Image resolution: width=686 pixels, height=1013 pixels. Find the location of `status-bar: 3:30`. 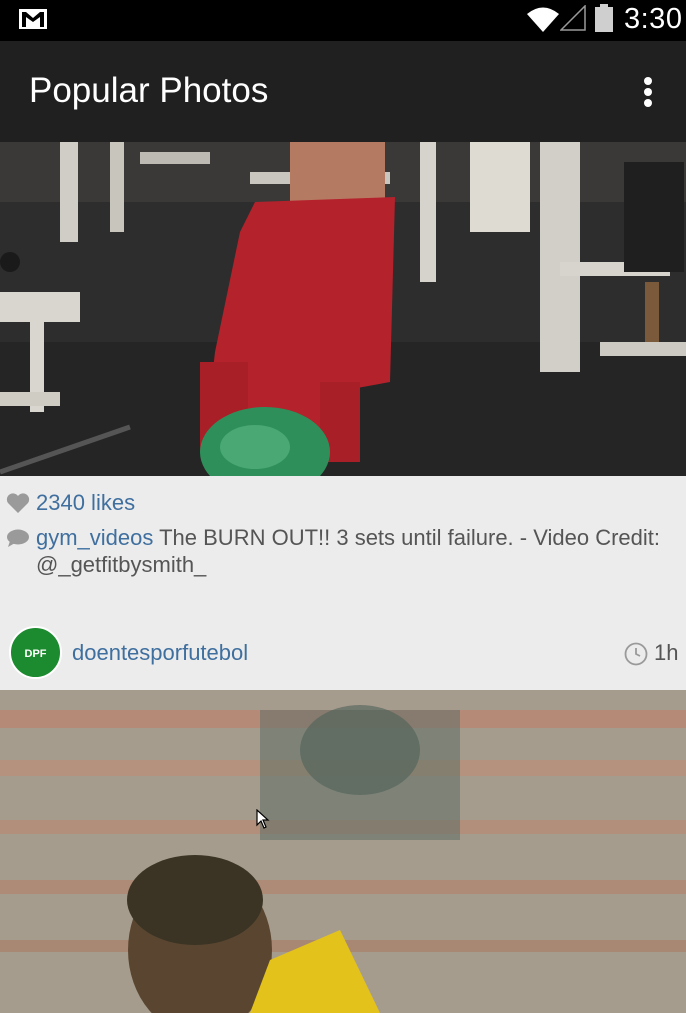

status-bar: 3:30 is located at coordinates (343, 20).